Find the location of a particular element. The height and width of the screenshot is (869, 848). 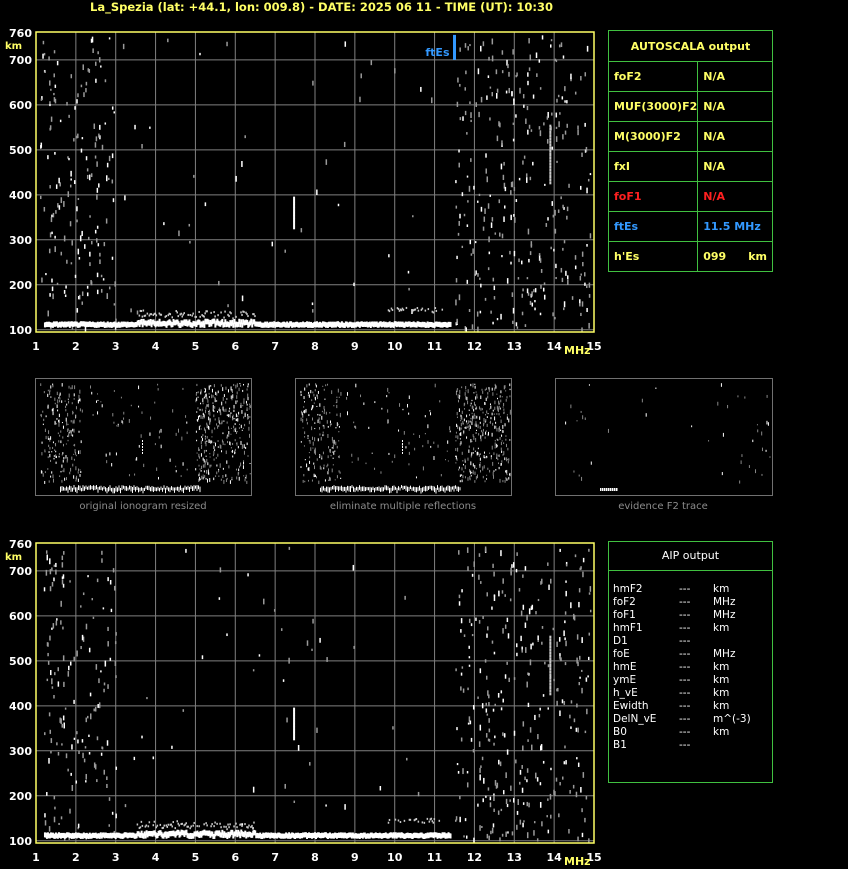

aip-label: B1 is located at coordinates (620, 745).